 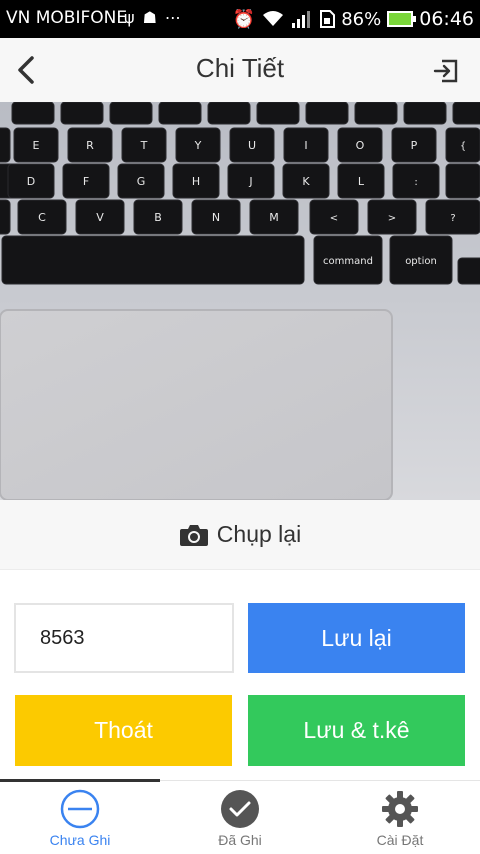 I want to click on key-p: P, so click(x=414, y=145).